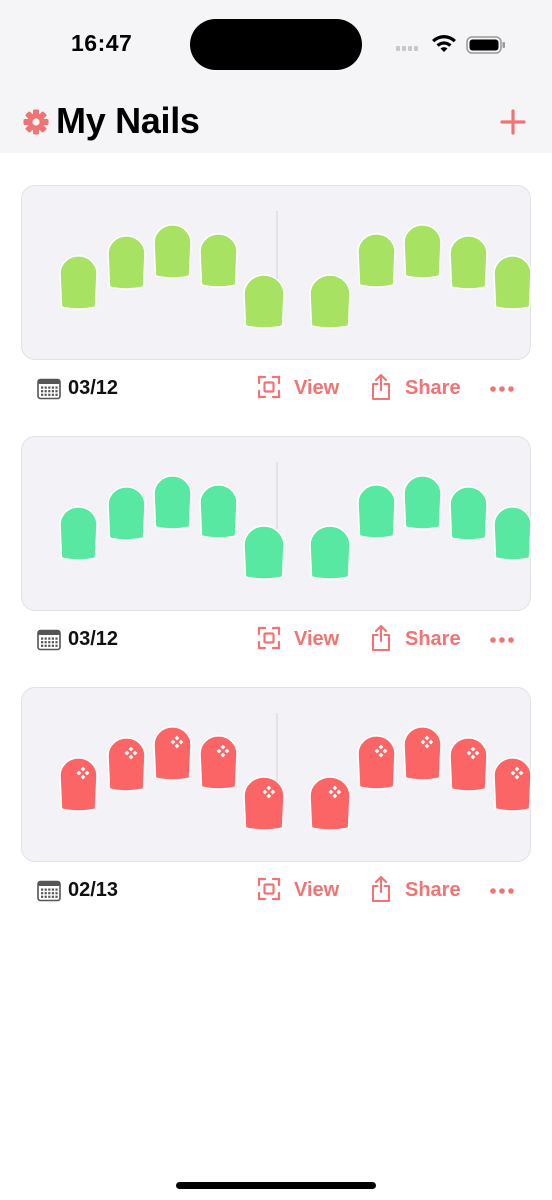 The image size is (552, 1200). What do you see at coordinates (93, 890) in the screenshot?
I see `design-date: 02/13` at bounding box center [93, 890].